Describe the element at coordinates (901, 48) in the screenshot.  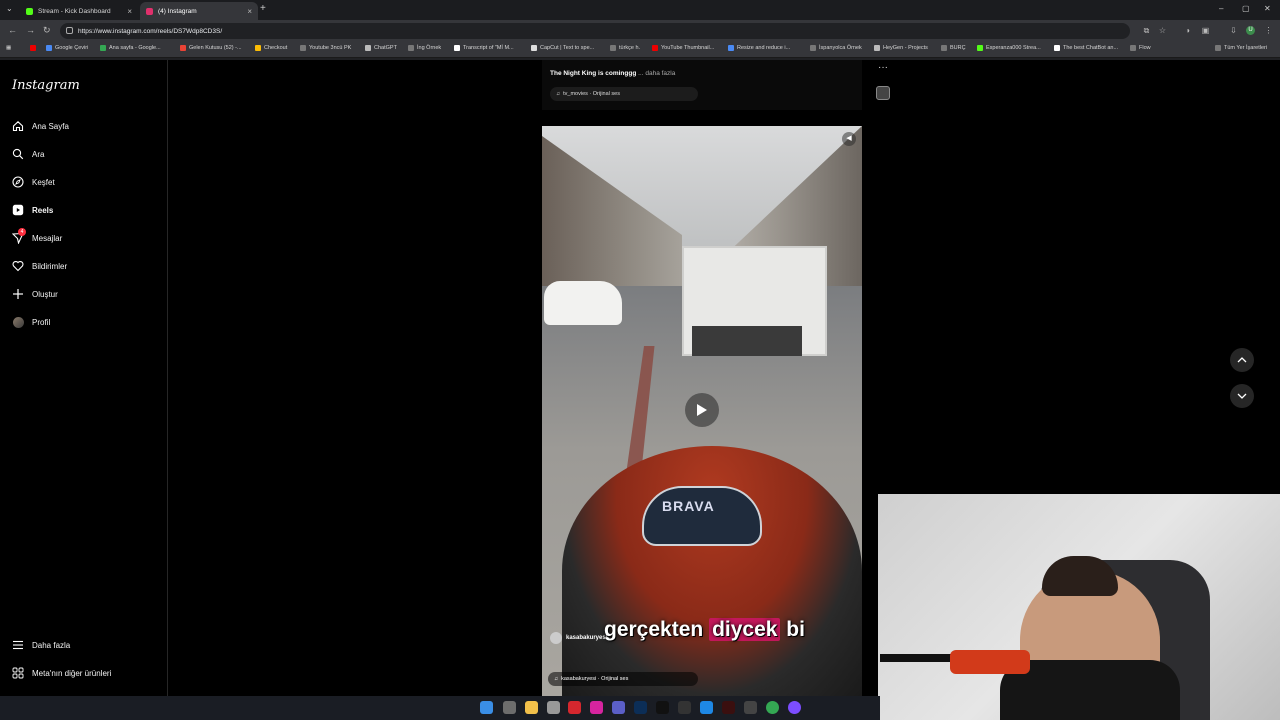
I see `bookmark-item: HeyGen - Projects` at that location.